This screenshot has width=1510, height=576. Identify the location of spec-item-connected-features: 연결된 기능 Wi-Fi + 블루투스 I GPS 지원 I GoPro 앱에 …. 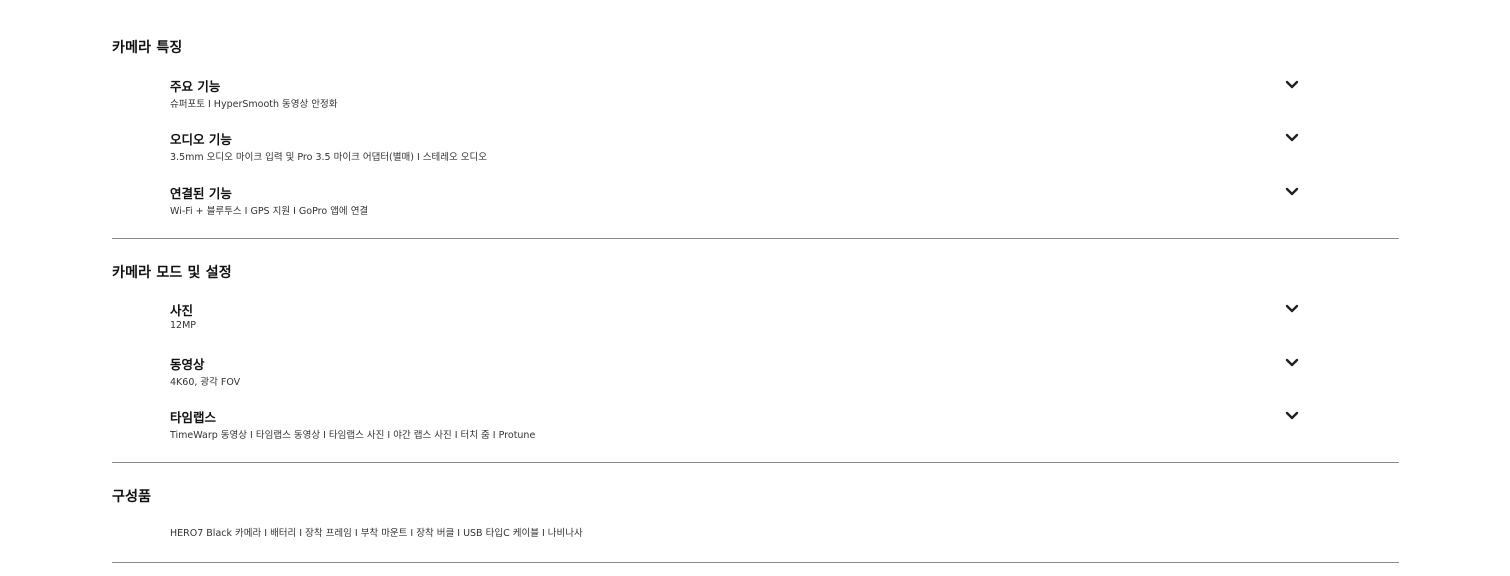
(740, 203).